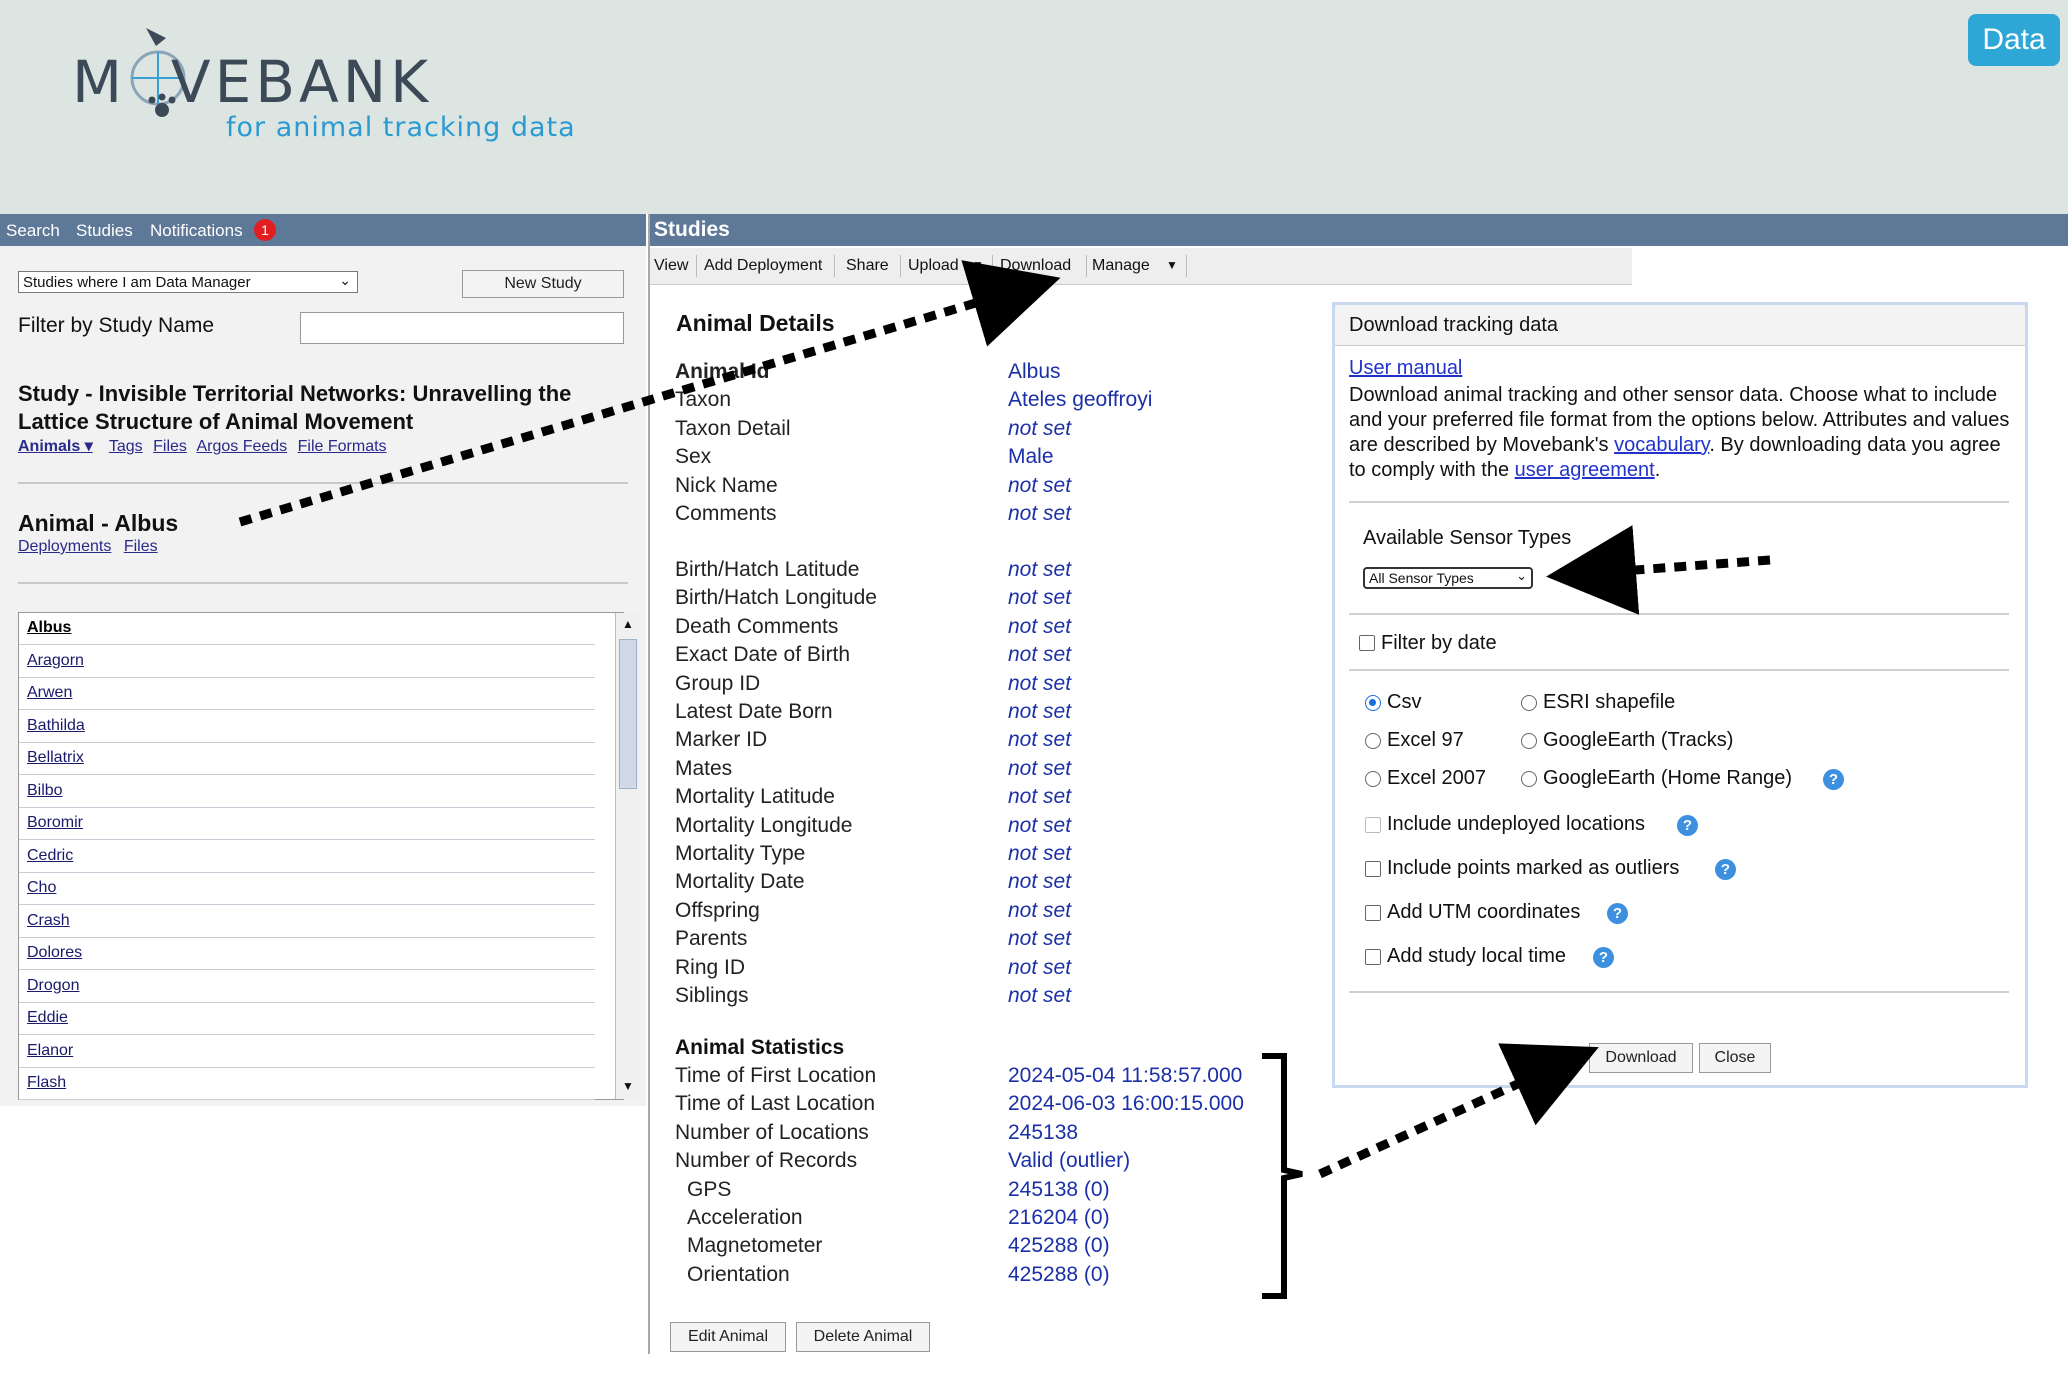  Describe the element at coordinates (1282, 1176) in the screenshot. I see `annotation-bracket` at that location.